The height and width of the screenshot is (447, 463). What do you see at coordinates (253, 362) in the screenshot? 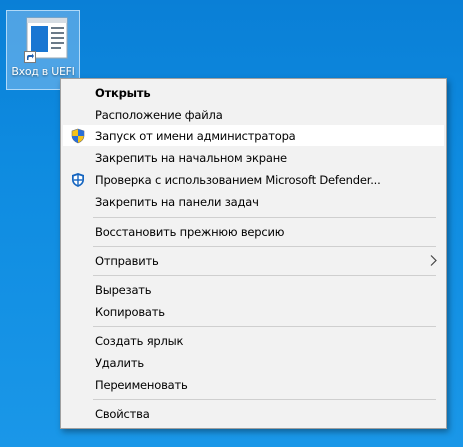
I see `menu-item-delete: Удалить` at bounding box center [253, 362].